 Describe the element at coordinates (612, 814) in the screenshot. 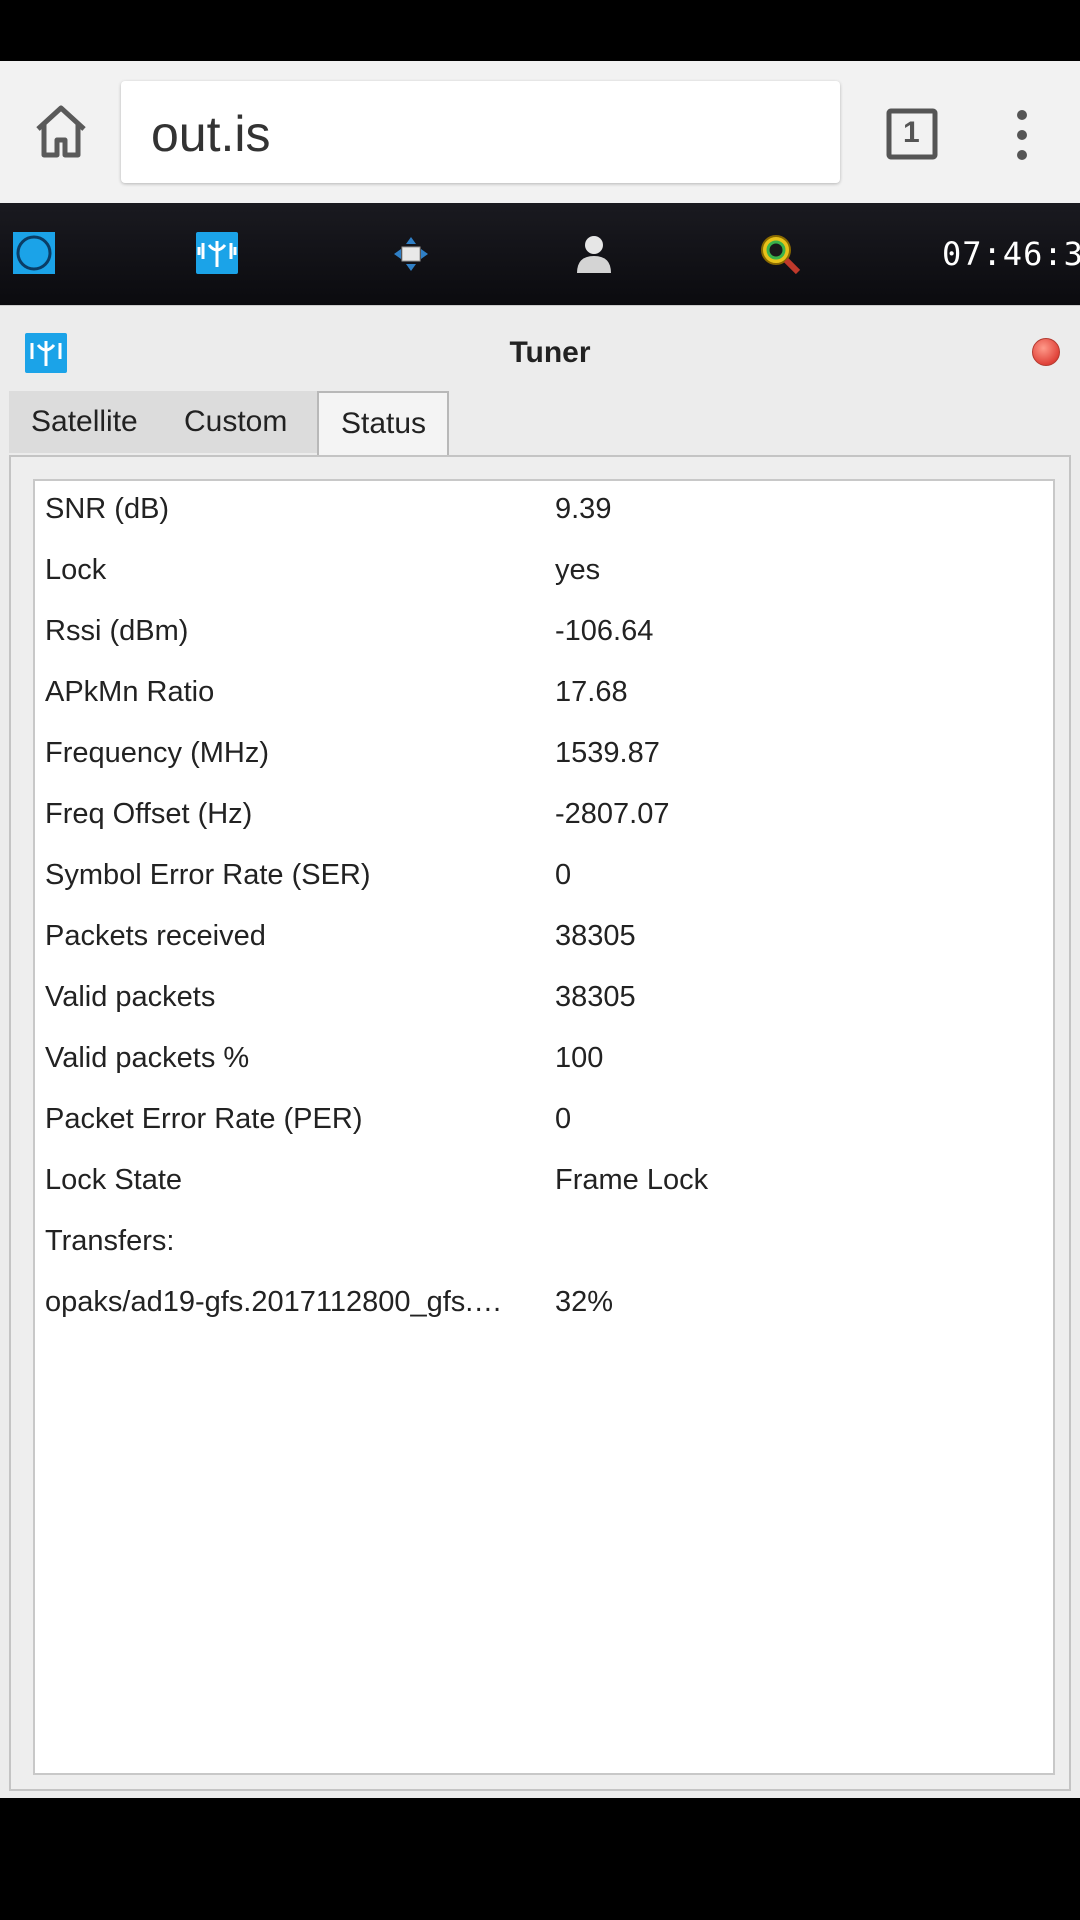

I see `status-value: -2807.07` at that location.